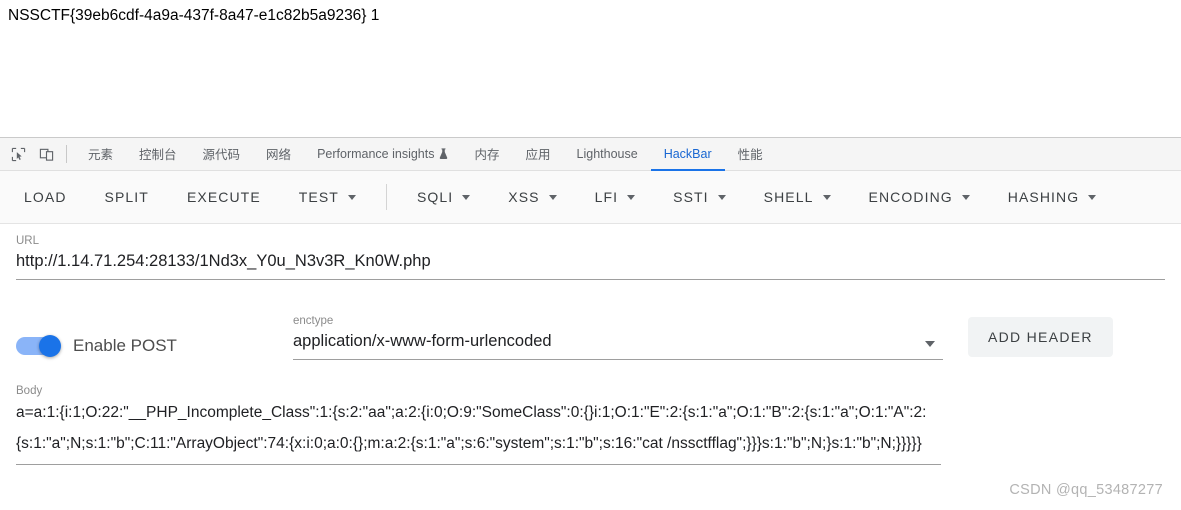 The width and height of the screenshot is (1181, 510). Describe the element at coordinates (1040, 337) in the screenshot. I see `add-header-button: ADD HEADER` at that location.